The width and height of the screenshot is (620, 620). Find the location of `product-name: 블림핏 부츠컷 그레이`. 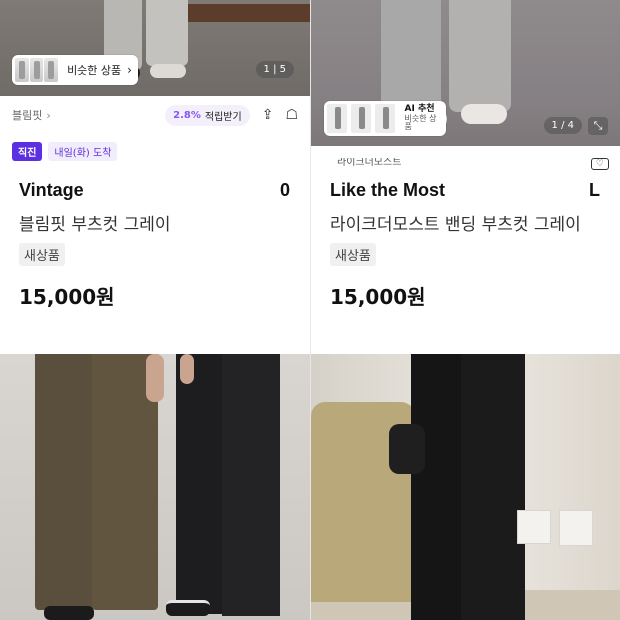

product-name: 블림핏 부츠컷 그레이 is located at coordinates (95, 222).